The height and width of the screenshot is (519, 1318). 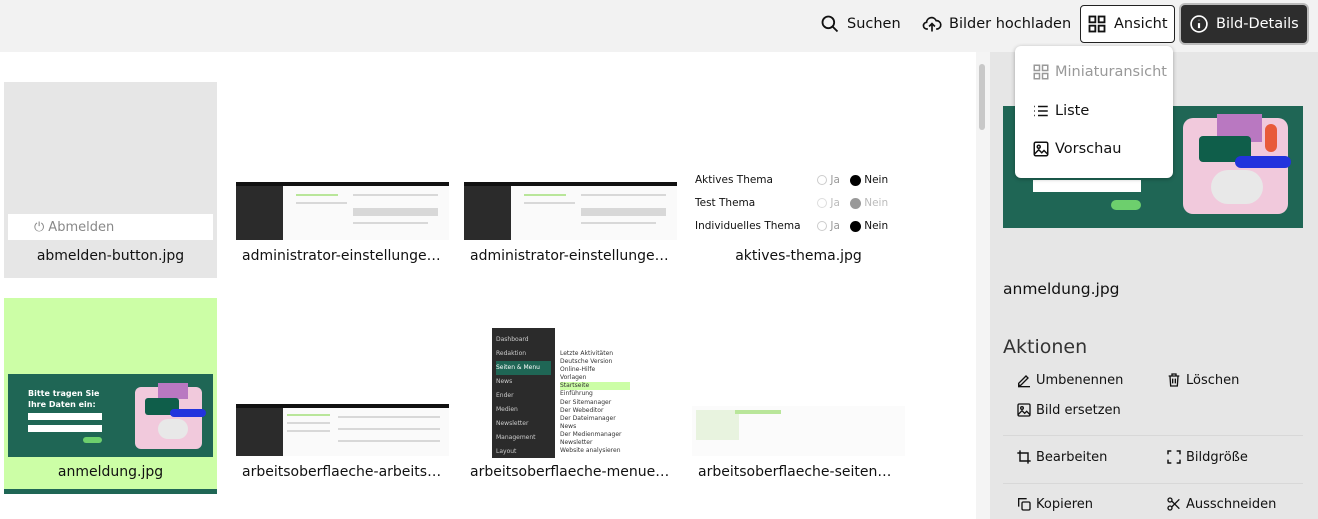 What do you see at coordinates (1207, 457) in the screenshot?
I see `resize-action: Bildgröße` at bounding box center [1207, 457].